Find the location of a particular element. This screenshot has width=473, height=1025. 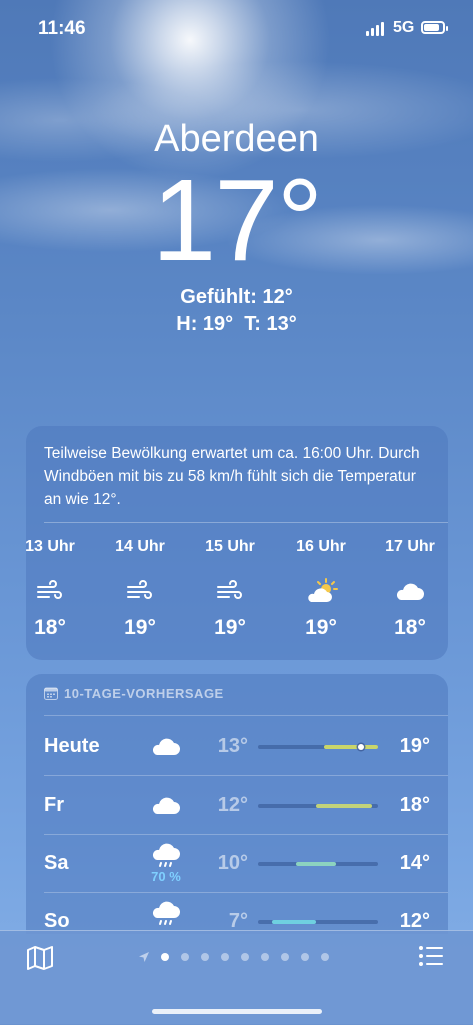

forecast-low: 10° is located at coordinates (232, 863).